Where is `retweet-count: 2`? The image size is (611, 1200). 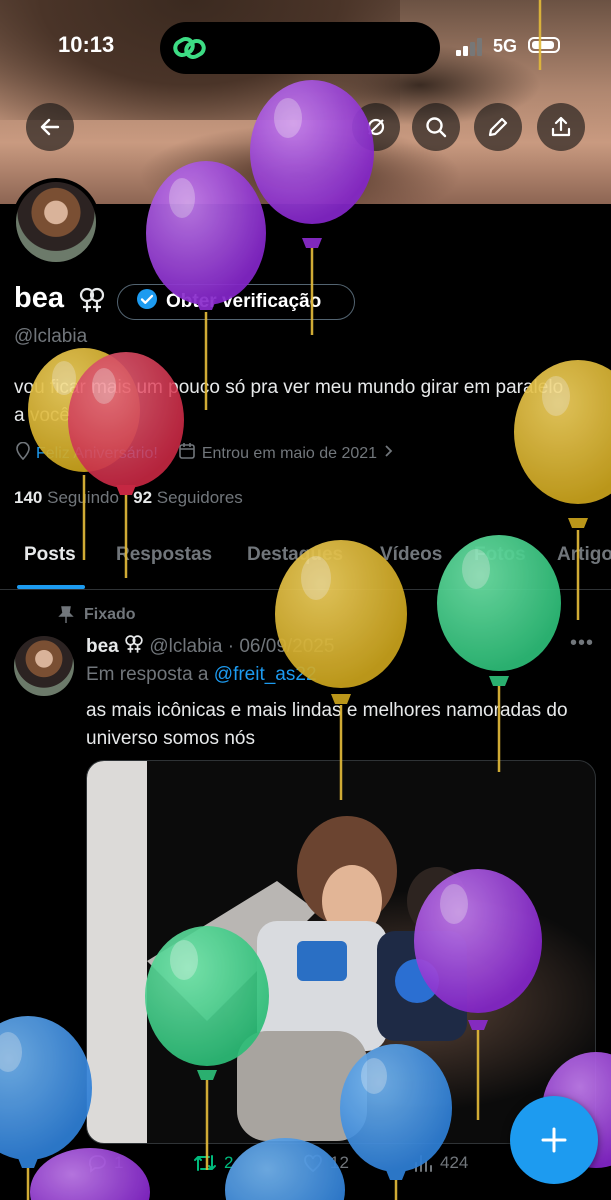 retweet-count: 2 is located at coordinates (229, 1162).